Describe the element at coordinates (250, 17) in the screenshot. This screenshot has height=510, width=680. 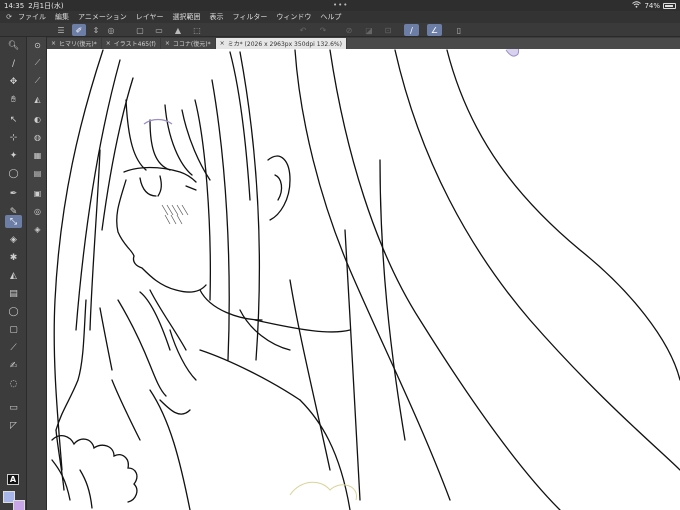
I see `menu-filter: フィルター` at that location.